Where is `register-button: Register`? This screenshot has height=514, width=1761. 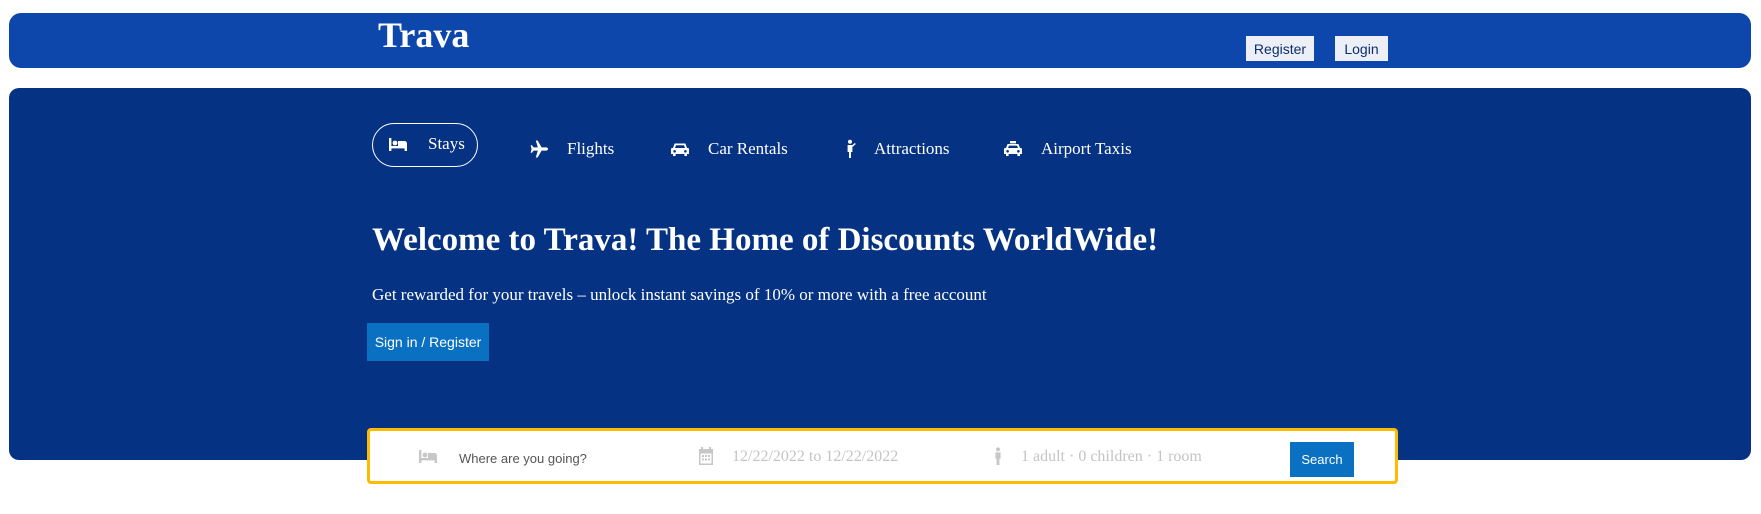
register-button: Register is located at coordinates (1280, 48).